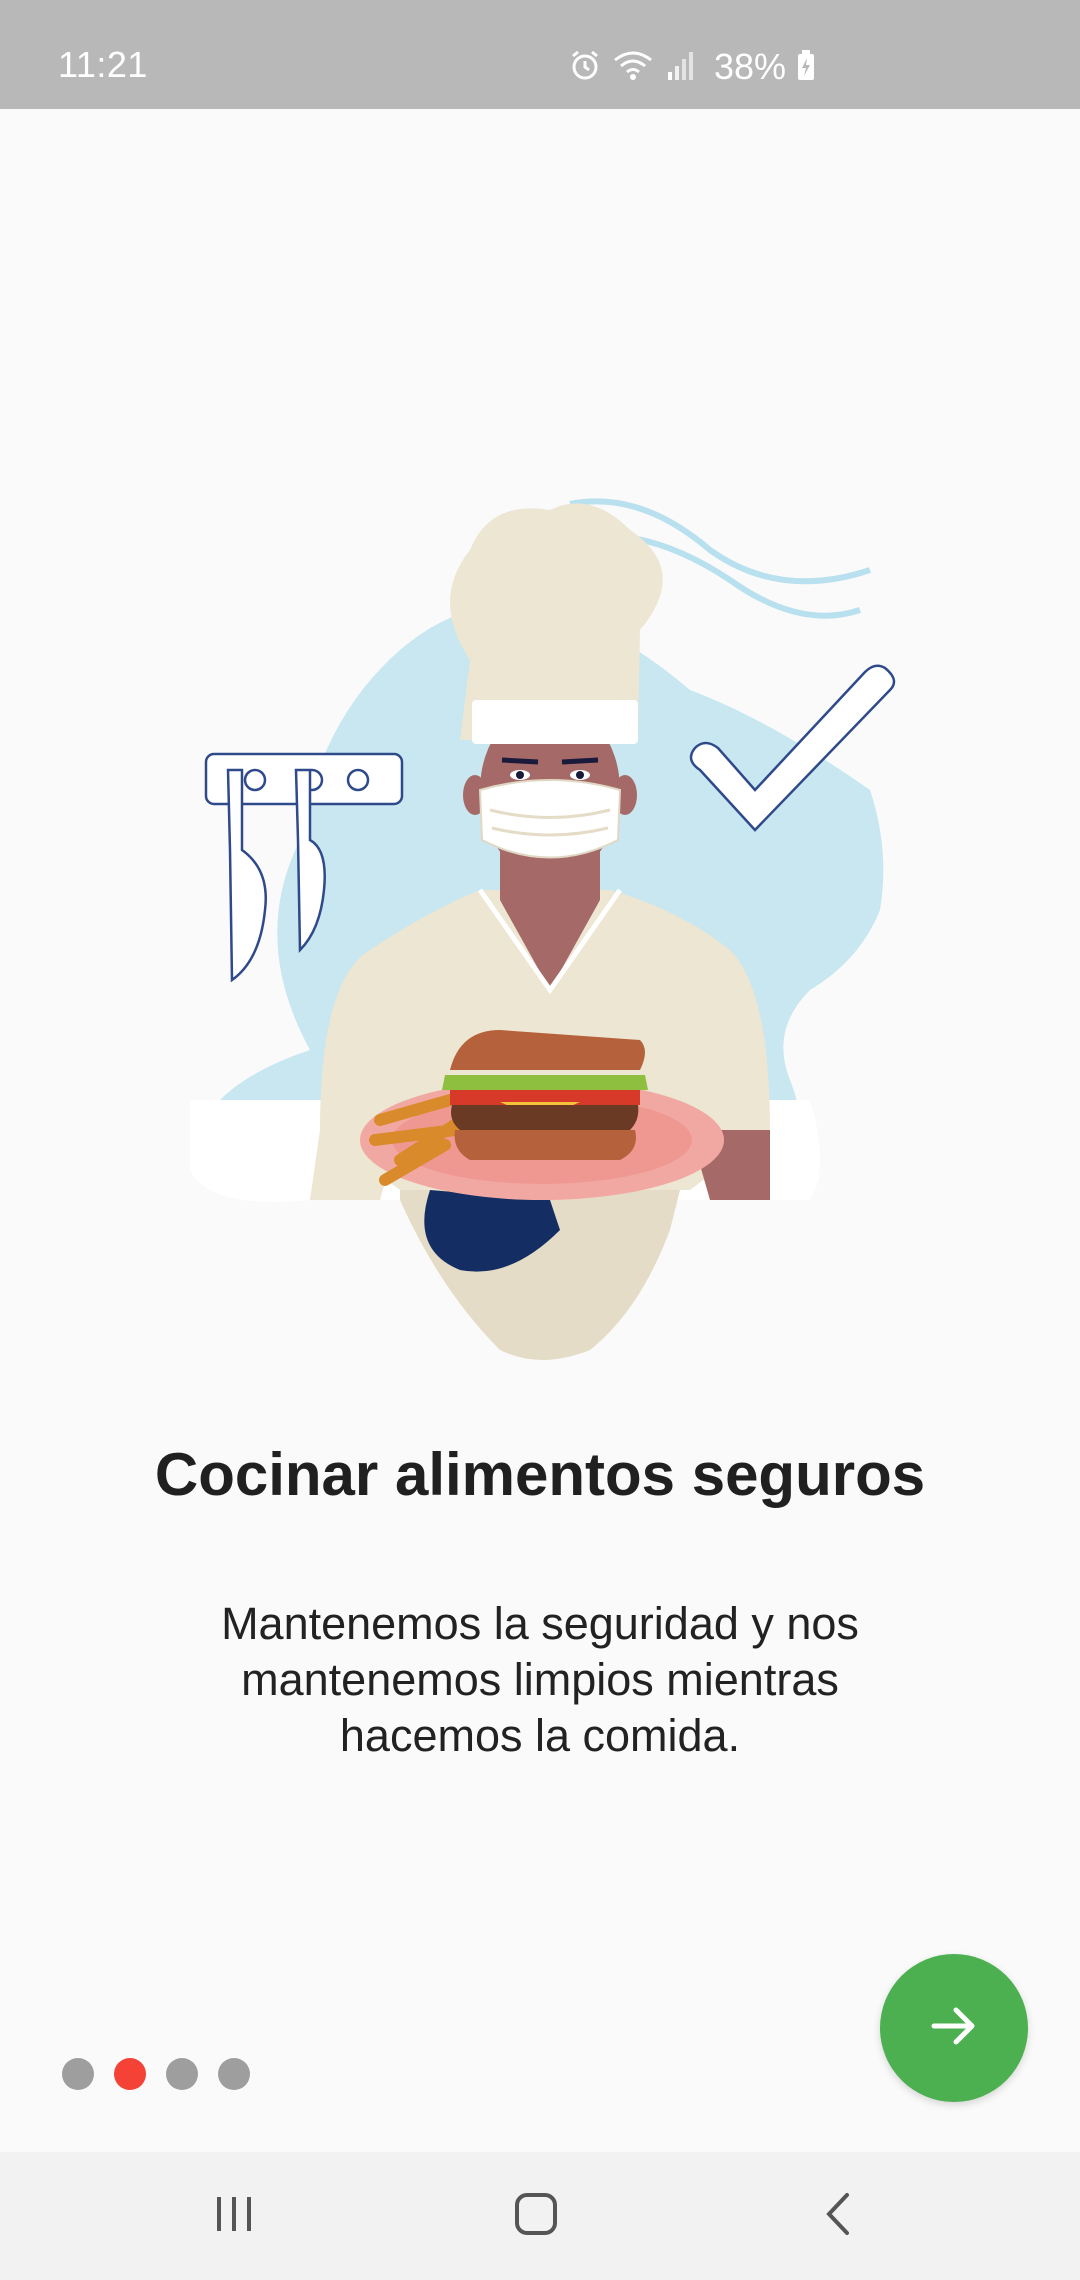 This screenshot has height=2280, width=1080. I want to click on page-indicator, so click(156, 2074).